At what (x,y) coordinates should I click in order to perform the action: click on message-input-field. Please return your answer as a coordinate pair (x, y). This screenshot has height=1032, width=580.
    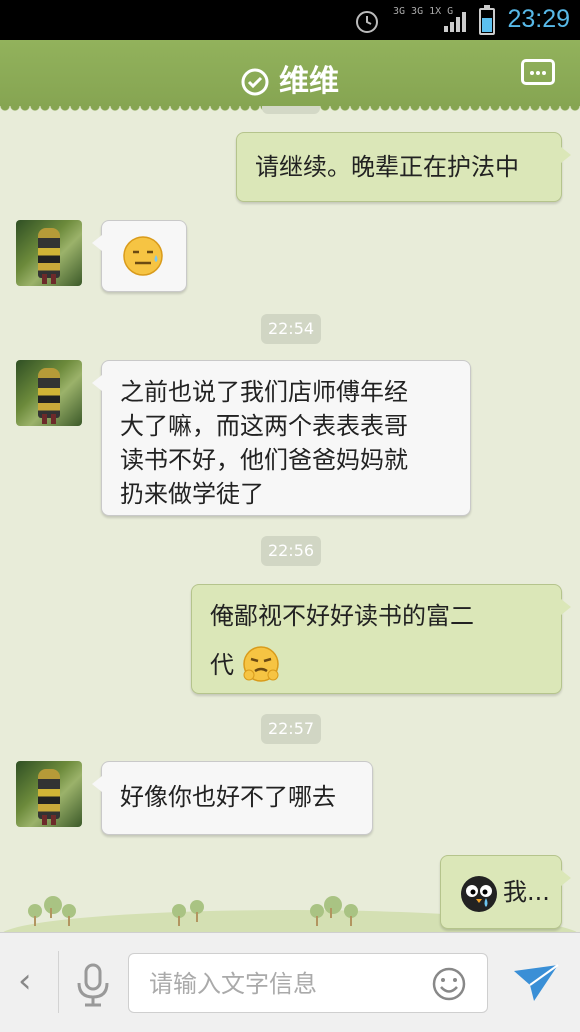
    Looking at the image, I should click on (308, 983).